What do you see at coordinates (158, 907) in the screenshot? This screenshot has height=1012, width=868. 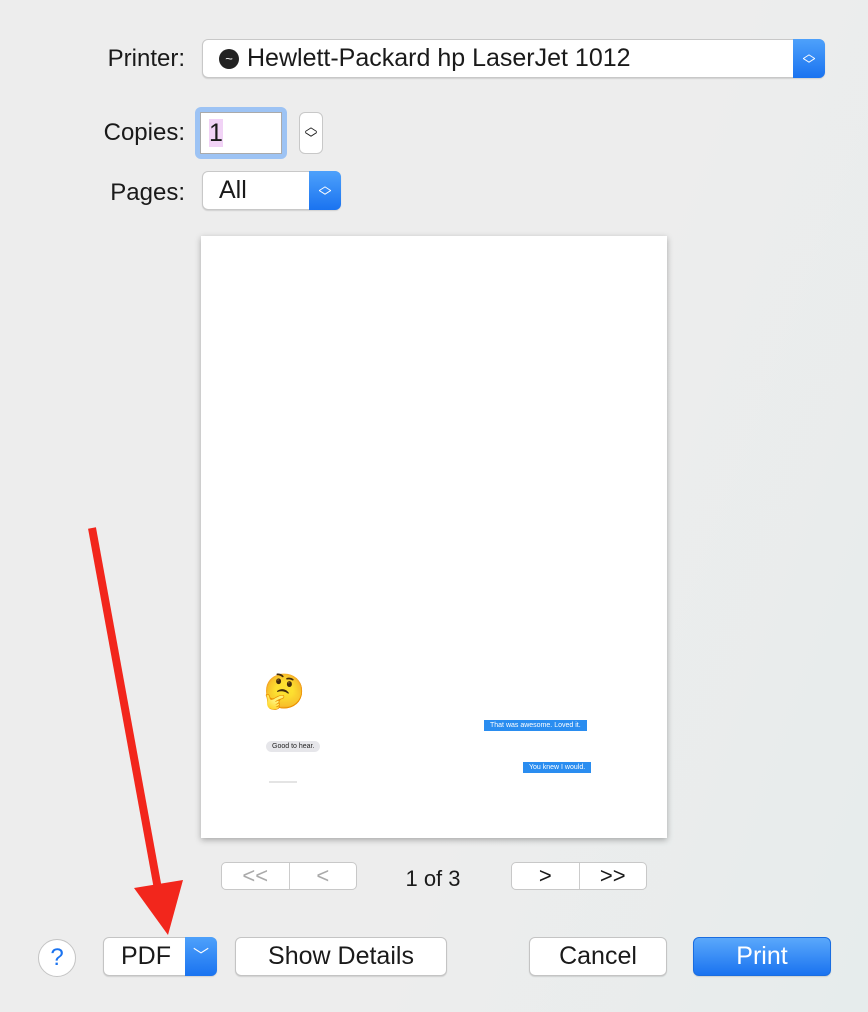 I see `arrow-head` at bounding box center [158, 907].